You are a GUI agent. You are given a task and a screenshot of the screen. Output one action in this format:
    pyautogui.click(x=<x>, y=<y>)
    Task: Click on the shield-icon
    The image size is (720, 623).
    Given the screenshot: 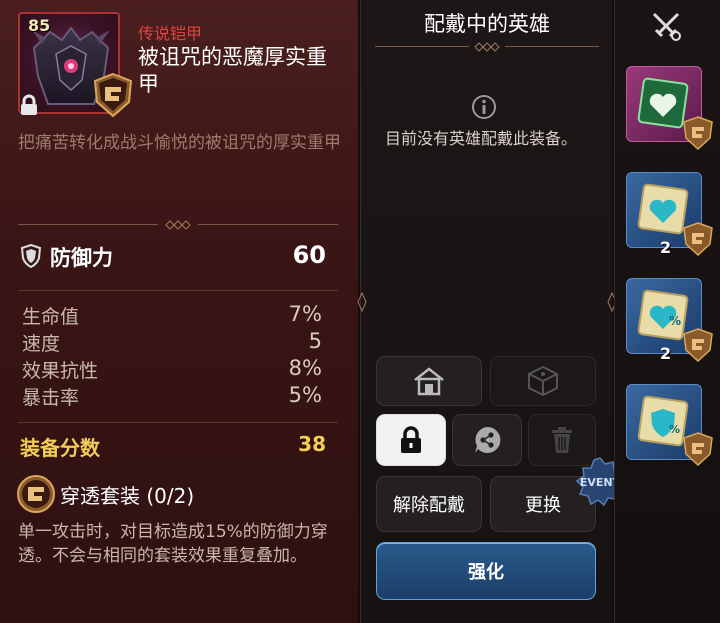 What is the action you would take?
    pyautogui.click(x=31, y=256)
    